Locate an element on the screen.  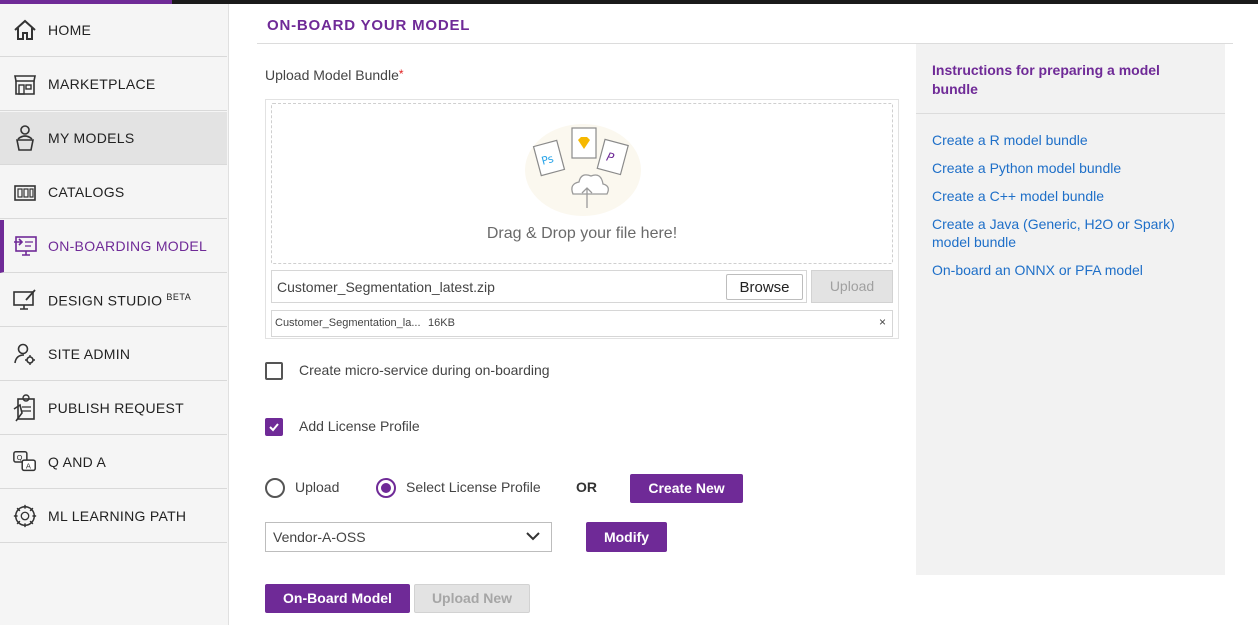
admin-gear-icon is located at coordinates (25, 354).